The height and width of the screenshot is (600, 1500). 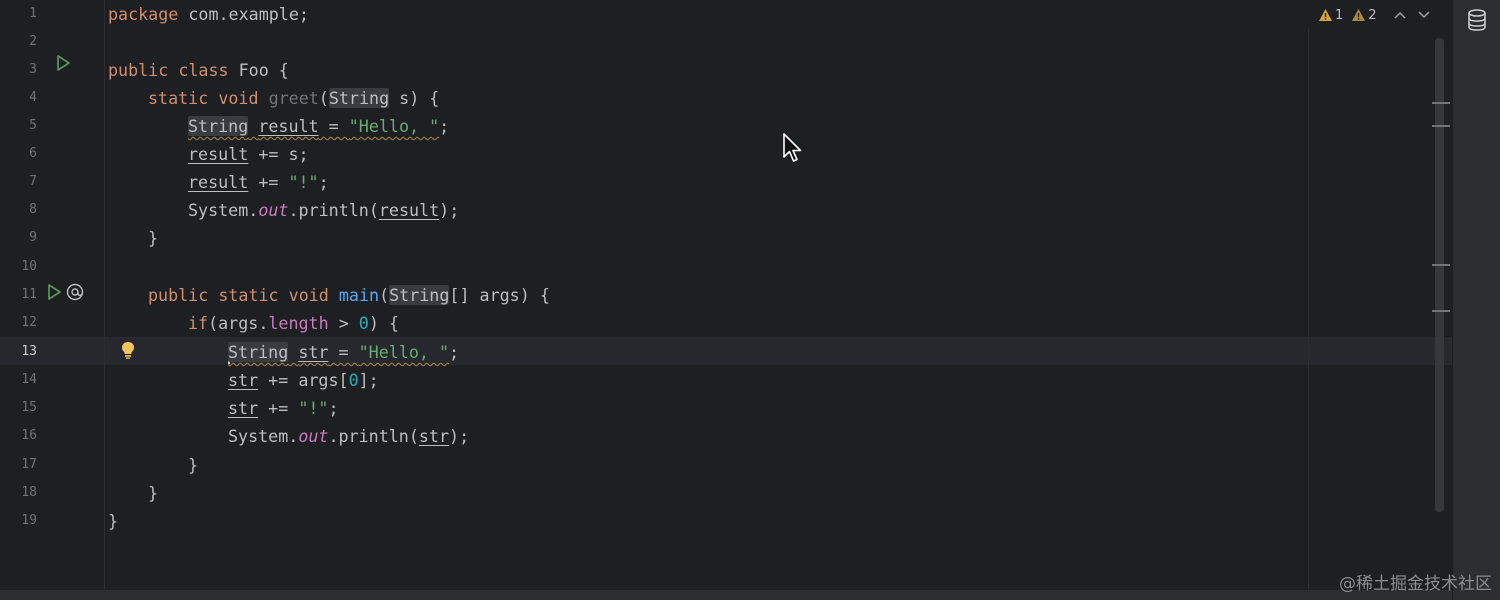 I want to click on code-line-17: }, so click(x=780, y=465).